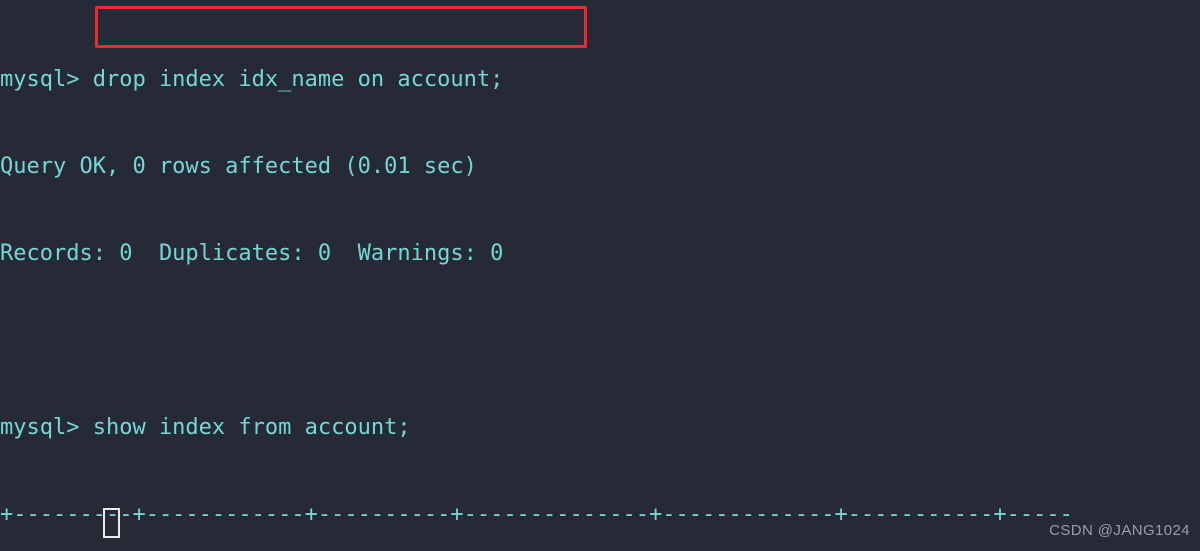  I want to click on terminal-line: Records: 0 Duplicates: 0 Warnings: 0, so click(252, 253).